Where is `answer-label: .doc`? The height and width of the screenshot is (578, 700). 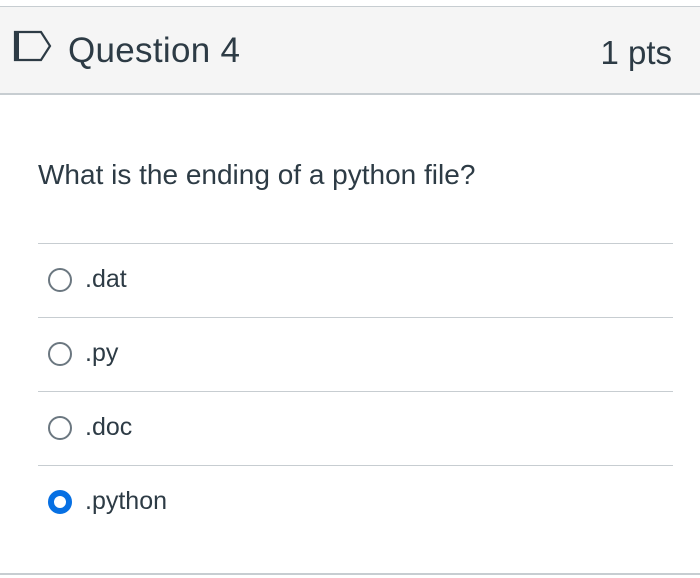 answer-label: .doc is located at coordinates (109, 427).